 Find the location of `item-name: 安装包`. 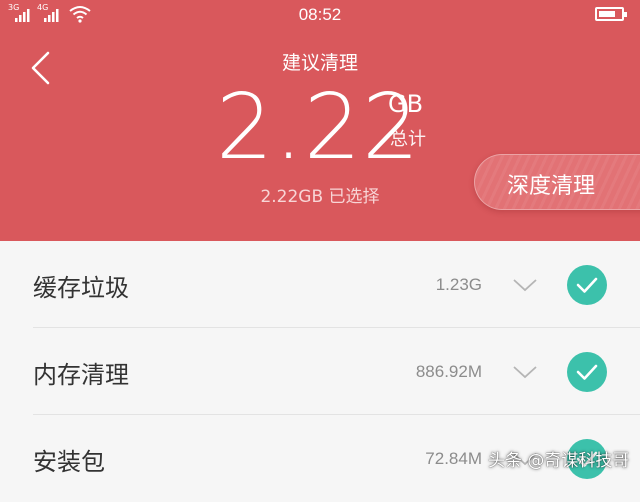

item-name: 安装包 is located at coordinates (69, 462).